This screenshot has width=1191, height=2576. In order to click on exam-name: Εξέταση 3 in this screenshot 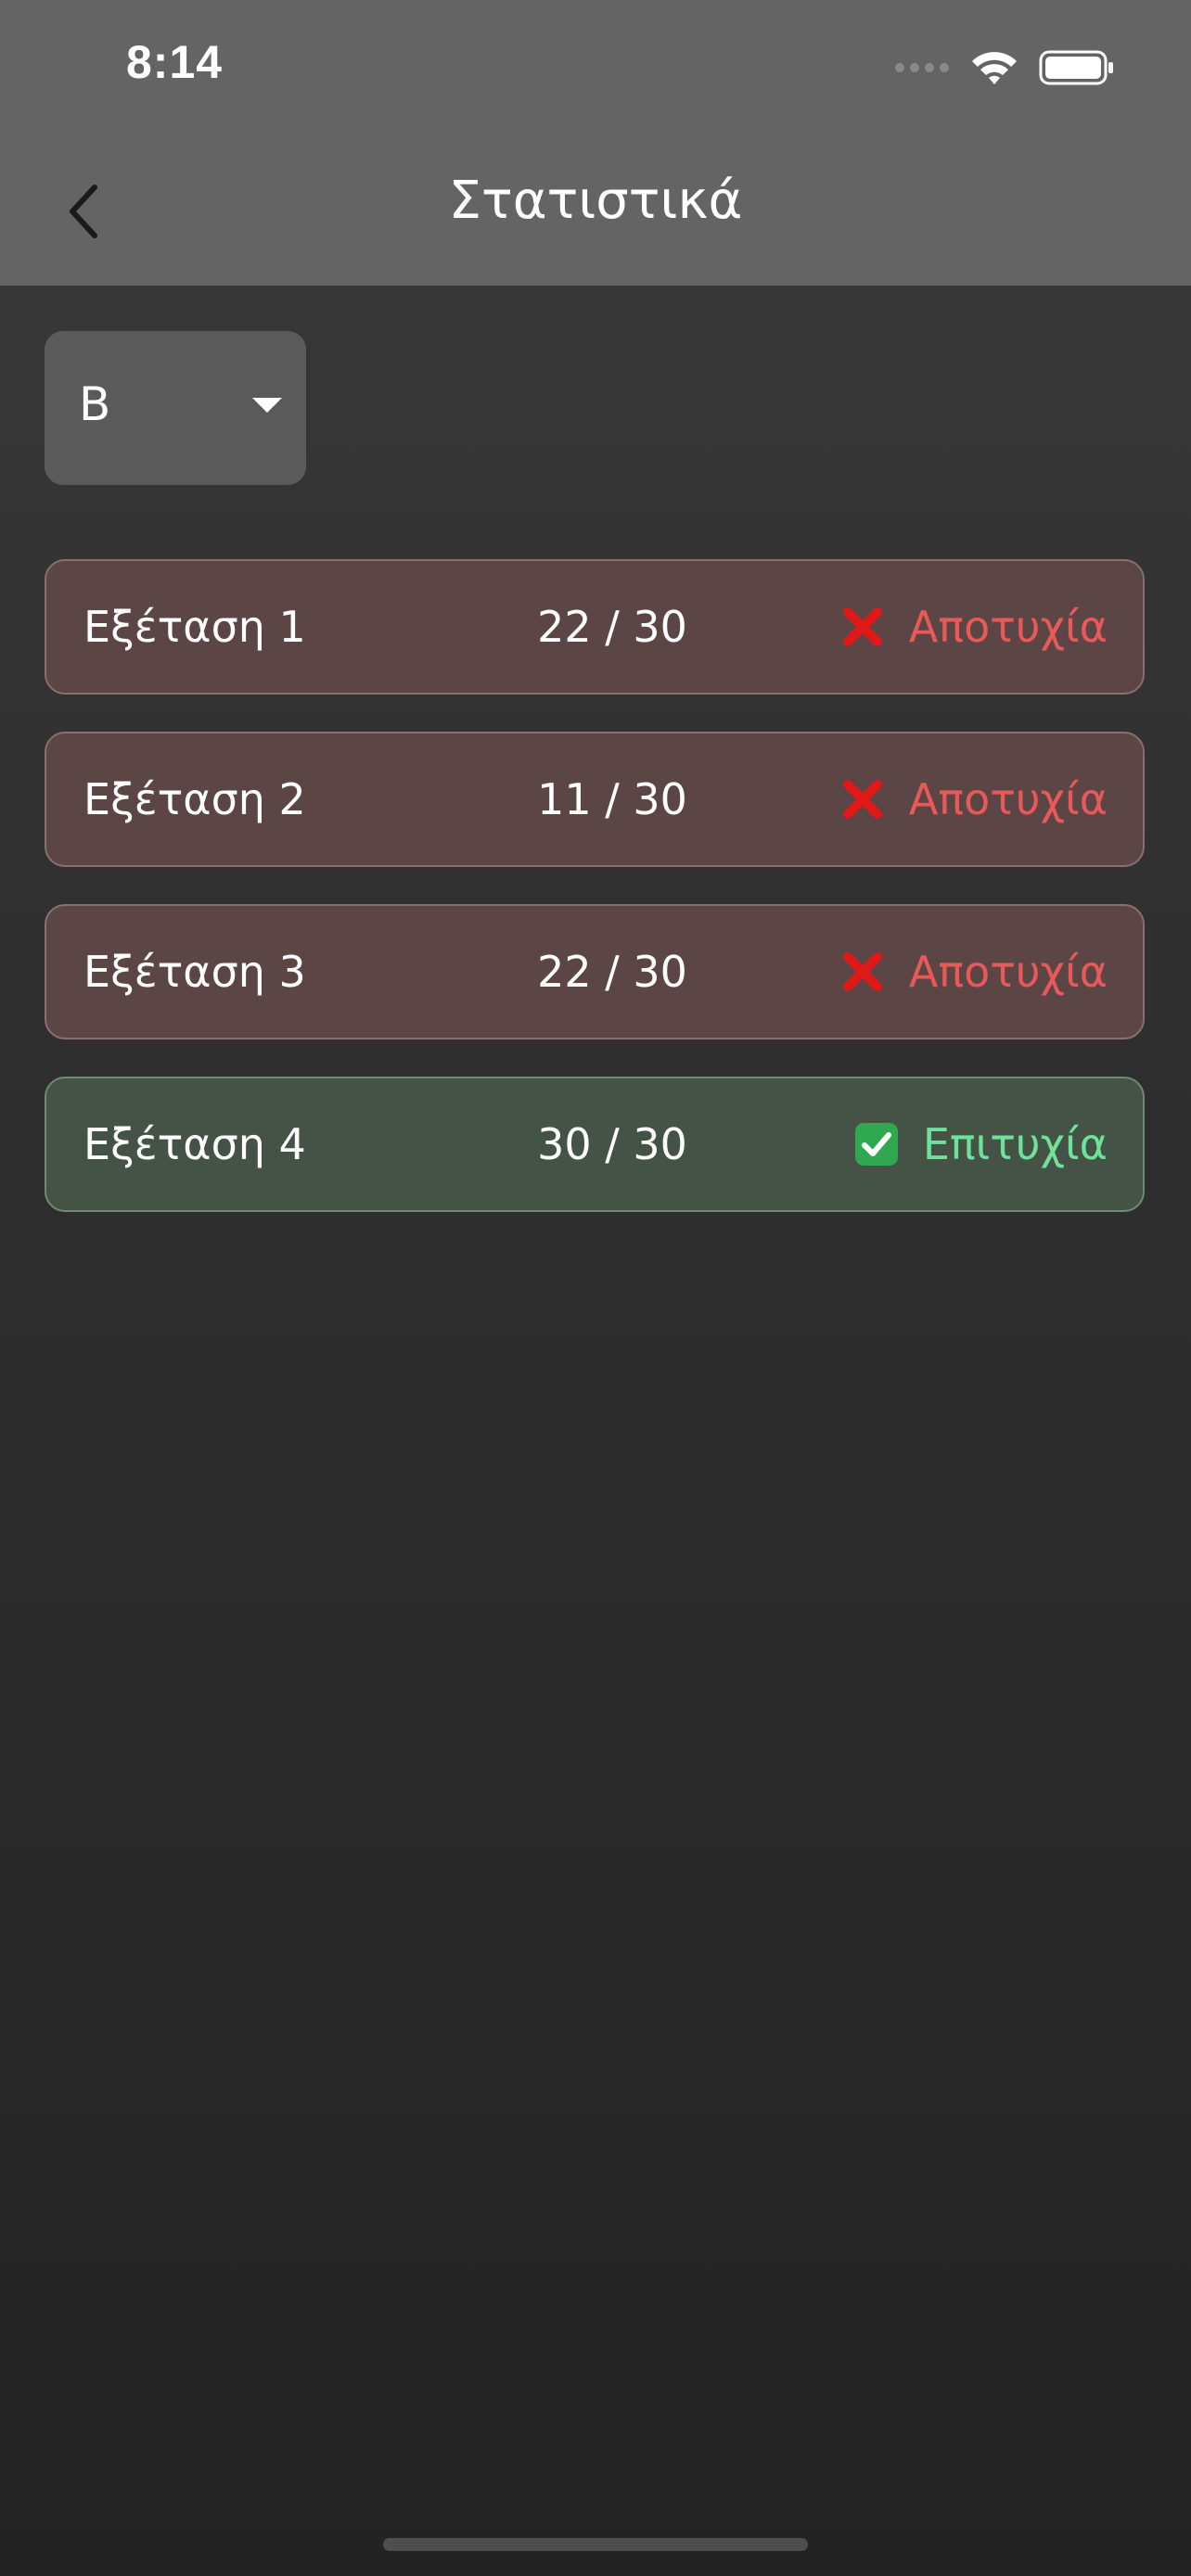, I will do `click(194, 972)`.